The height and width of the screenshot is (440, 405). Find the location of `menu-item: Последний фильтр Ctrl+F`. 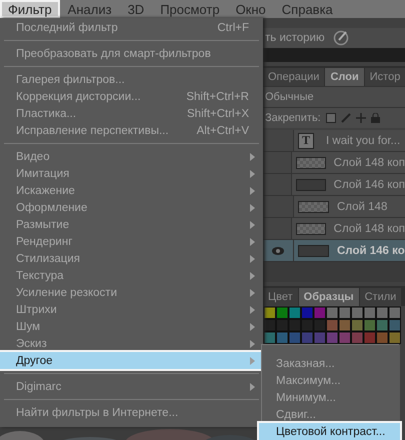

menu-item: Последний фильтр Ctrl+F is located at coordinates (131, 27).